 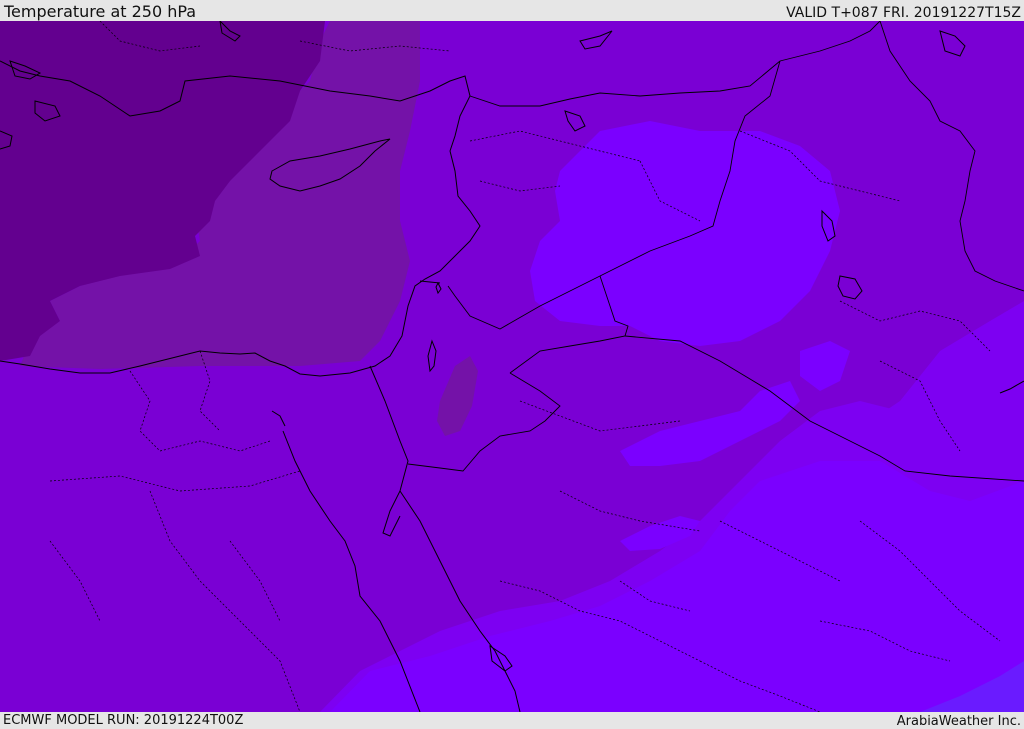 What do you see at coordinates (958, 721) in the screenshot?
I see `credit-label: ArabiaWeather Inc.` at bounding box center [958, 721].